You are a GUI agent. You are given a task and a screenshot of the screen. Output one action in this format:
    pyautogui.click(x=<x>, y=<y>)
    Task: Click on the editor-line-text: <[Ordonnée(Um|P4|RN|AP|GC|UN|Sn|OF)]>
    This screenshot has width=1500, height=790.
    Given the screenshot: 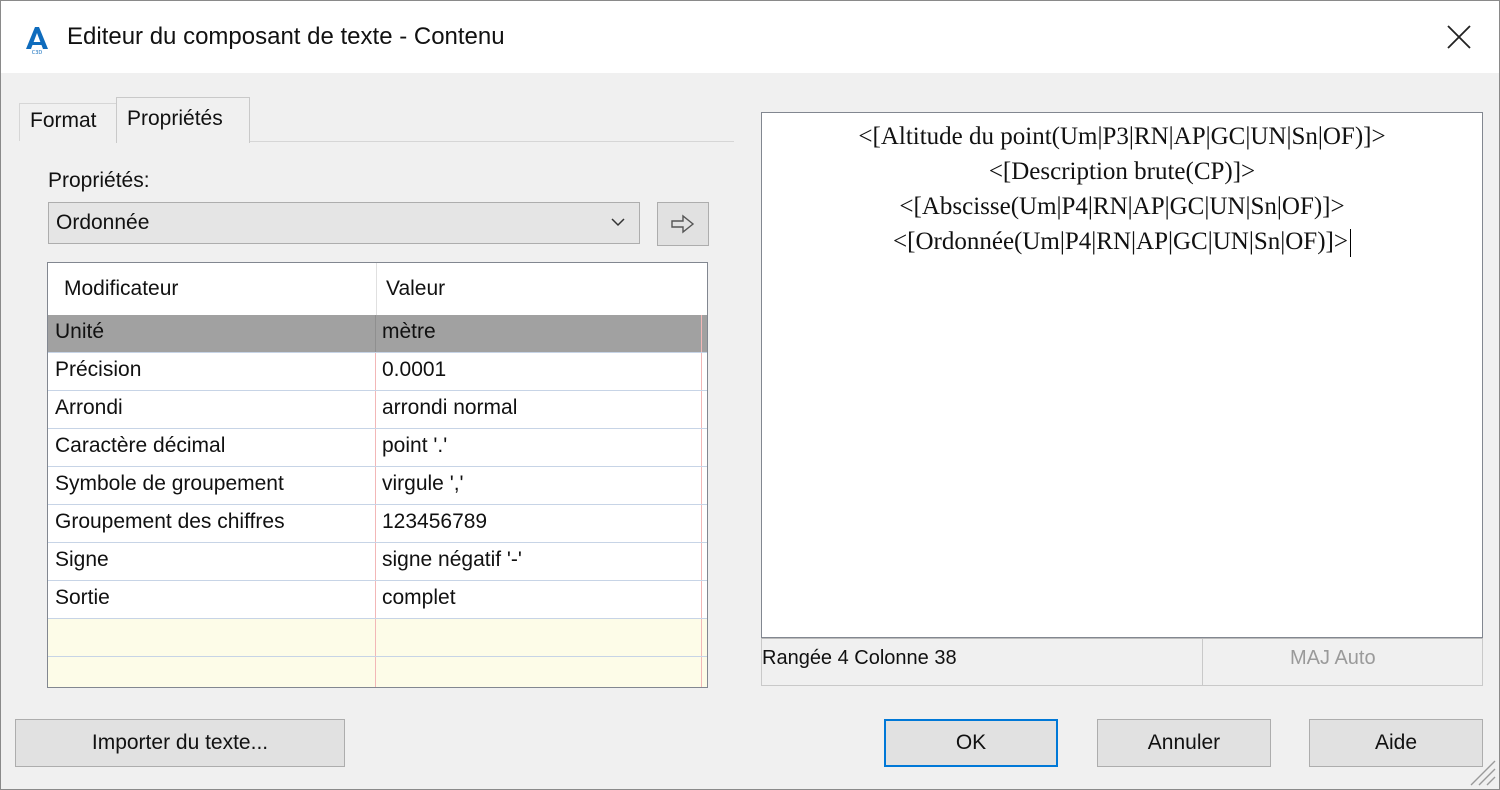 What is the action you would take?
    pyautogui.click(x=1120, y=241)
    